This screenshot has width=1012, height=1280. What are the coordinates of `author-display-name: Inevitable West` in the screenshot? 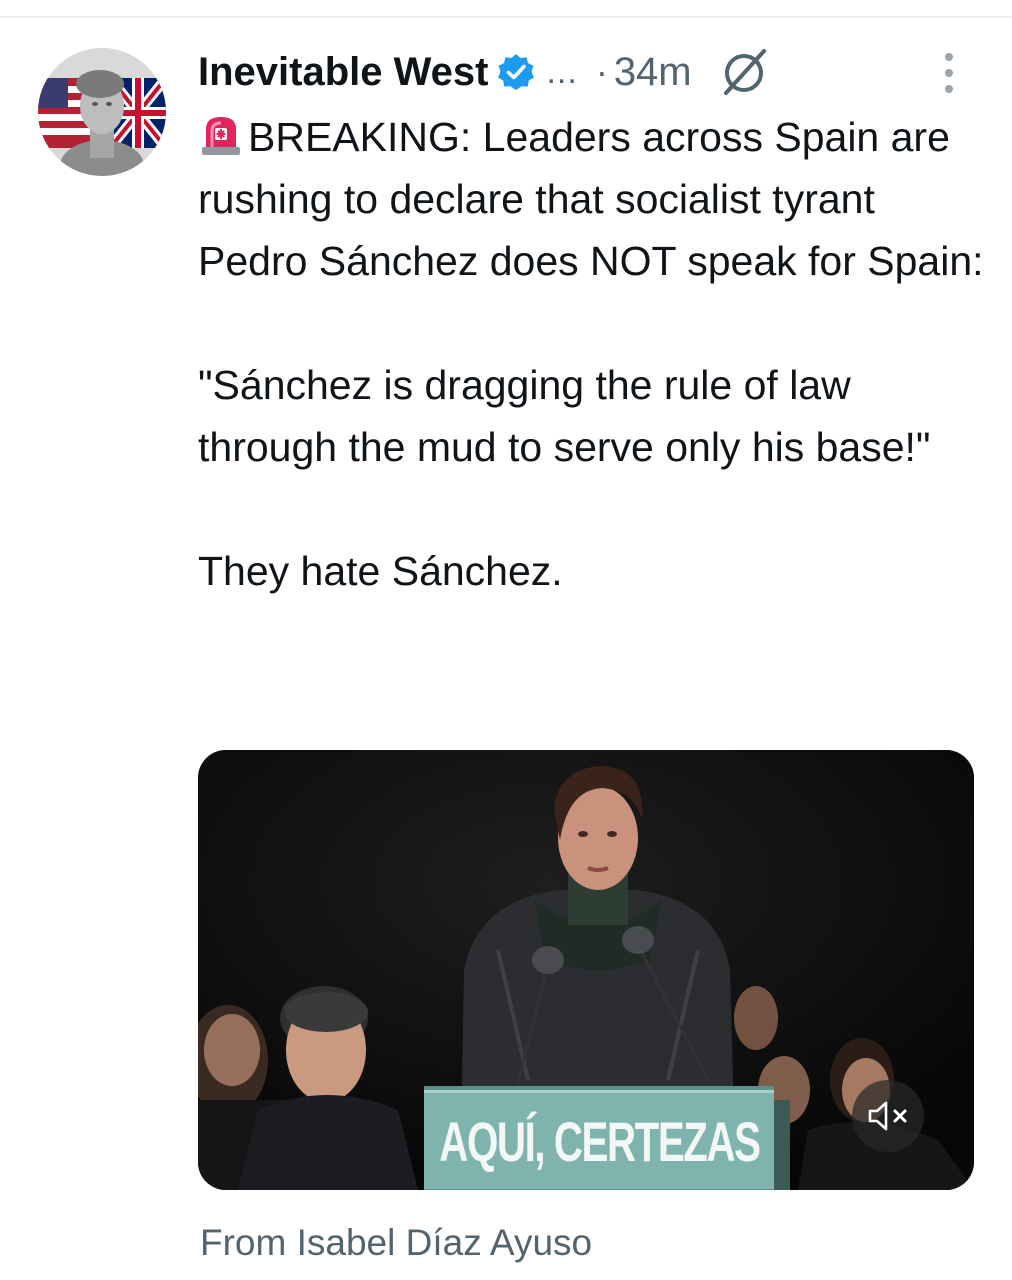 It's located at (343, 72).